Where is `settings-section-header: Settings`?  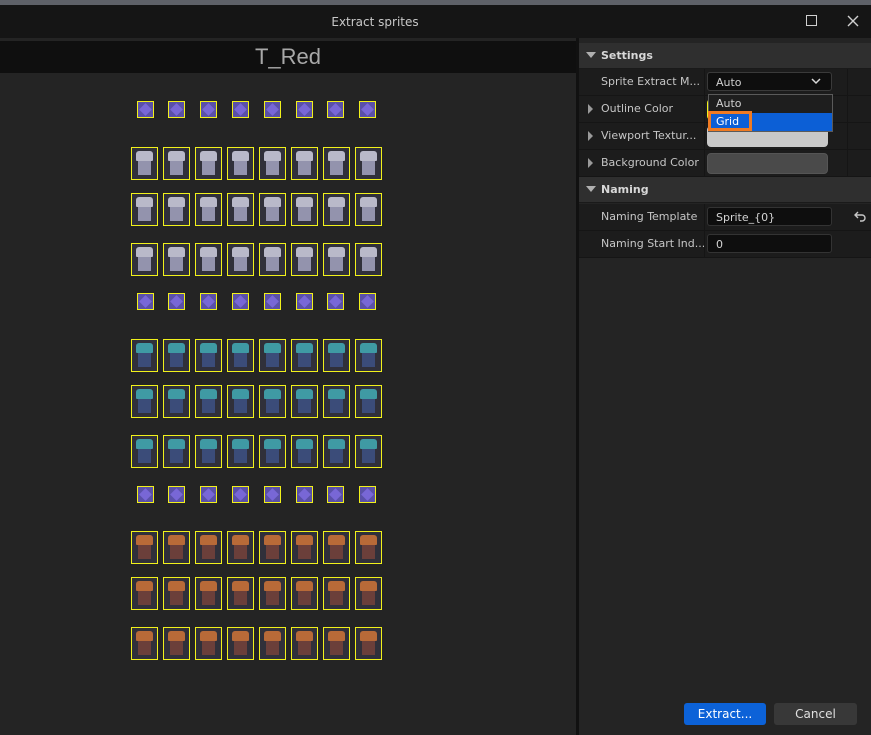
settings-section-header: Settings is located at coordinates (725, 56).